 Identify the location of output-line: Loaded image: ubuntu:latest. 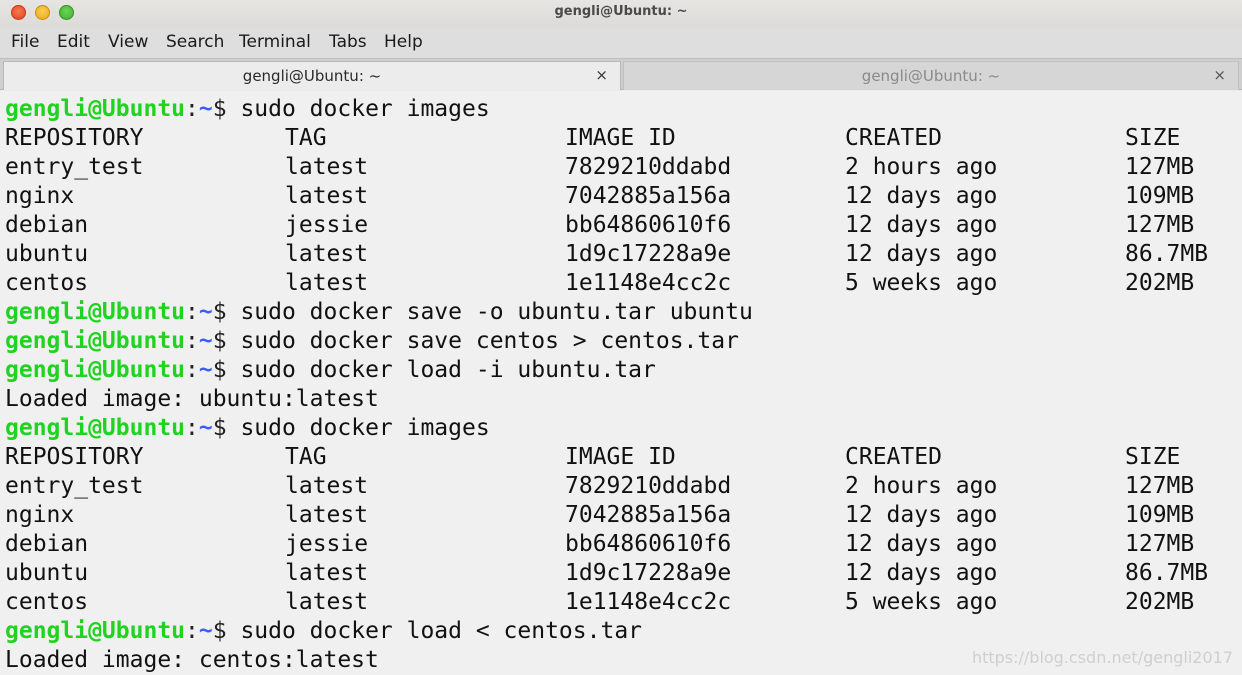
(192, 399).